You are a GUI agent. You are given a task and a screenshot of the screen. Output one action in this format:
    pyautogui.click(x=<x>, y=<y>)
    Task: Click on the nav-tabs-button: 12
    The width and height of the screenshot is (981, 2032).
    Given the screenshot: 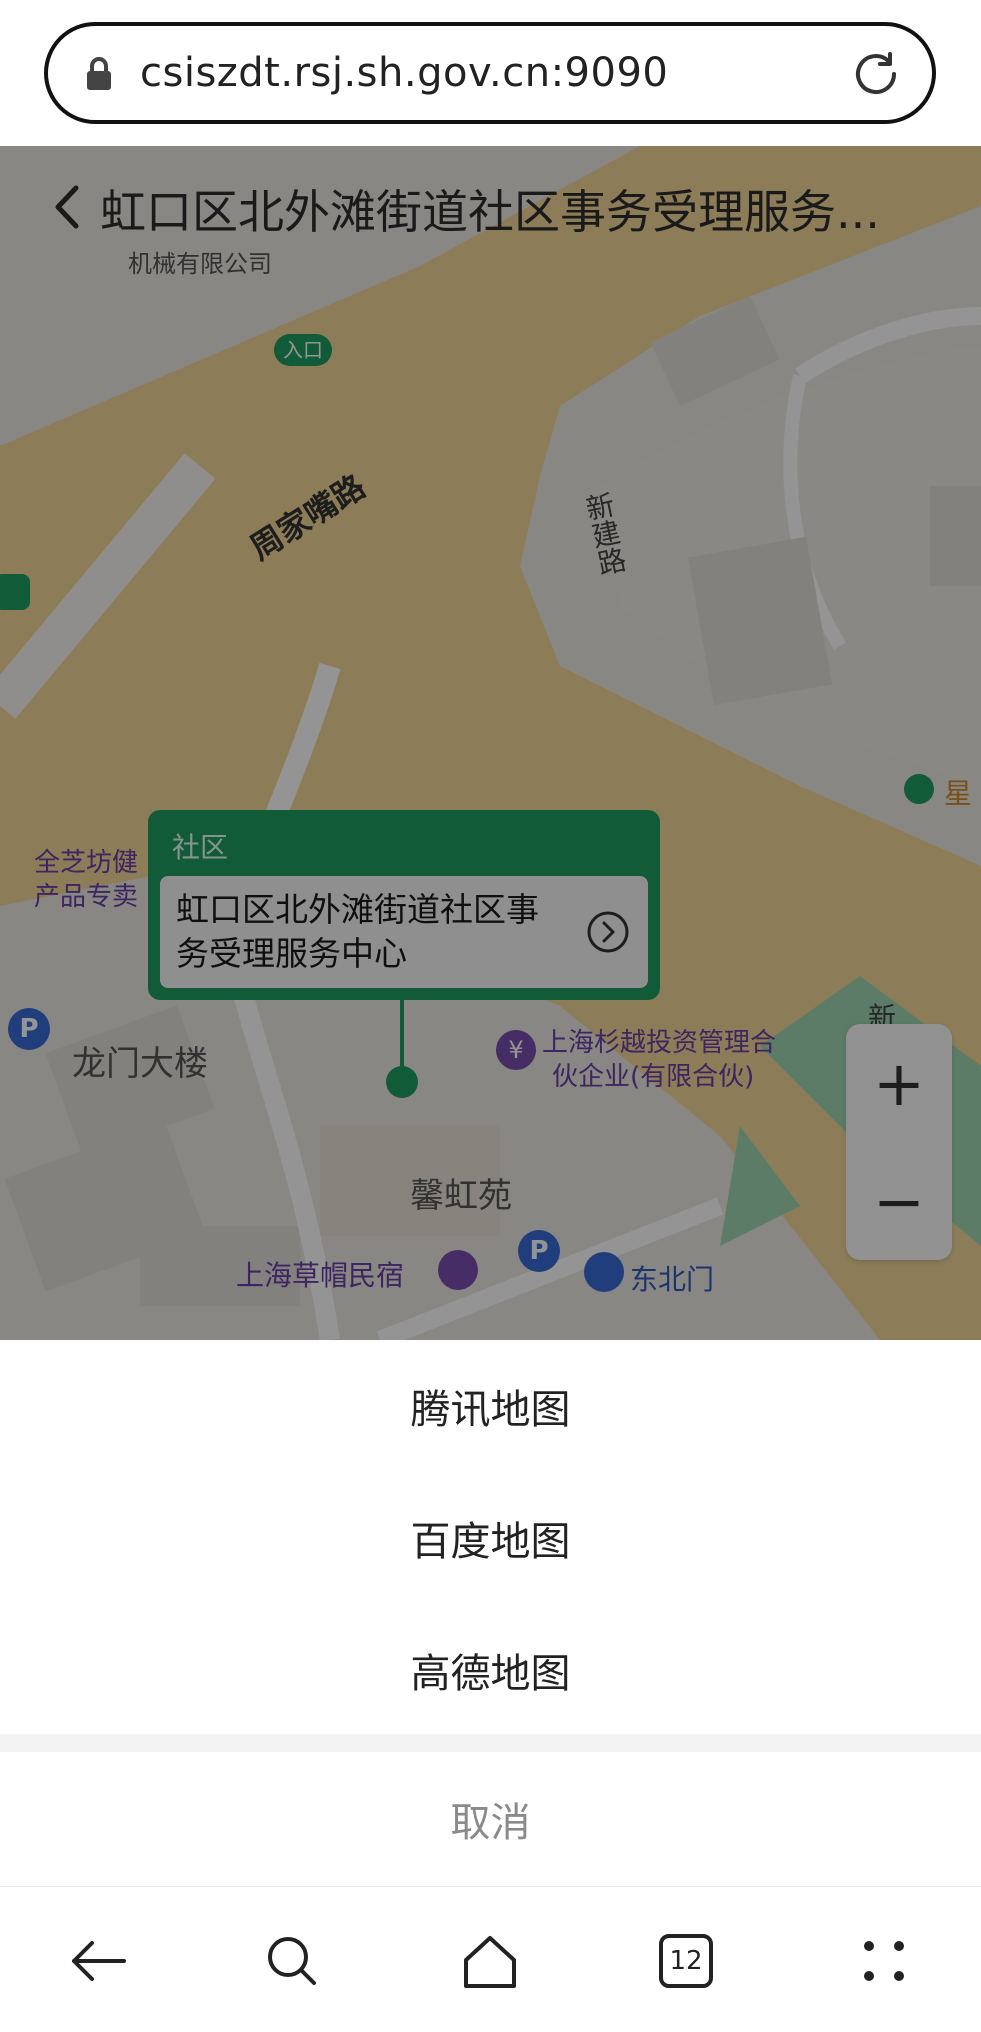 What is the action you would take?
    pyautogui.click(x=686, y=1961)
    